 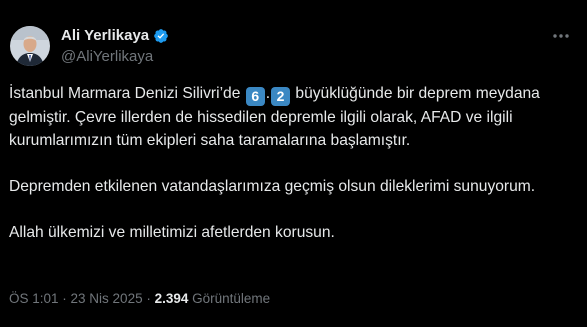 What do you see at coordinates (255, 96) in the screenshot?
I see `keycap-digit-6: 6` at bounding box center [255, 96].